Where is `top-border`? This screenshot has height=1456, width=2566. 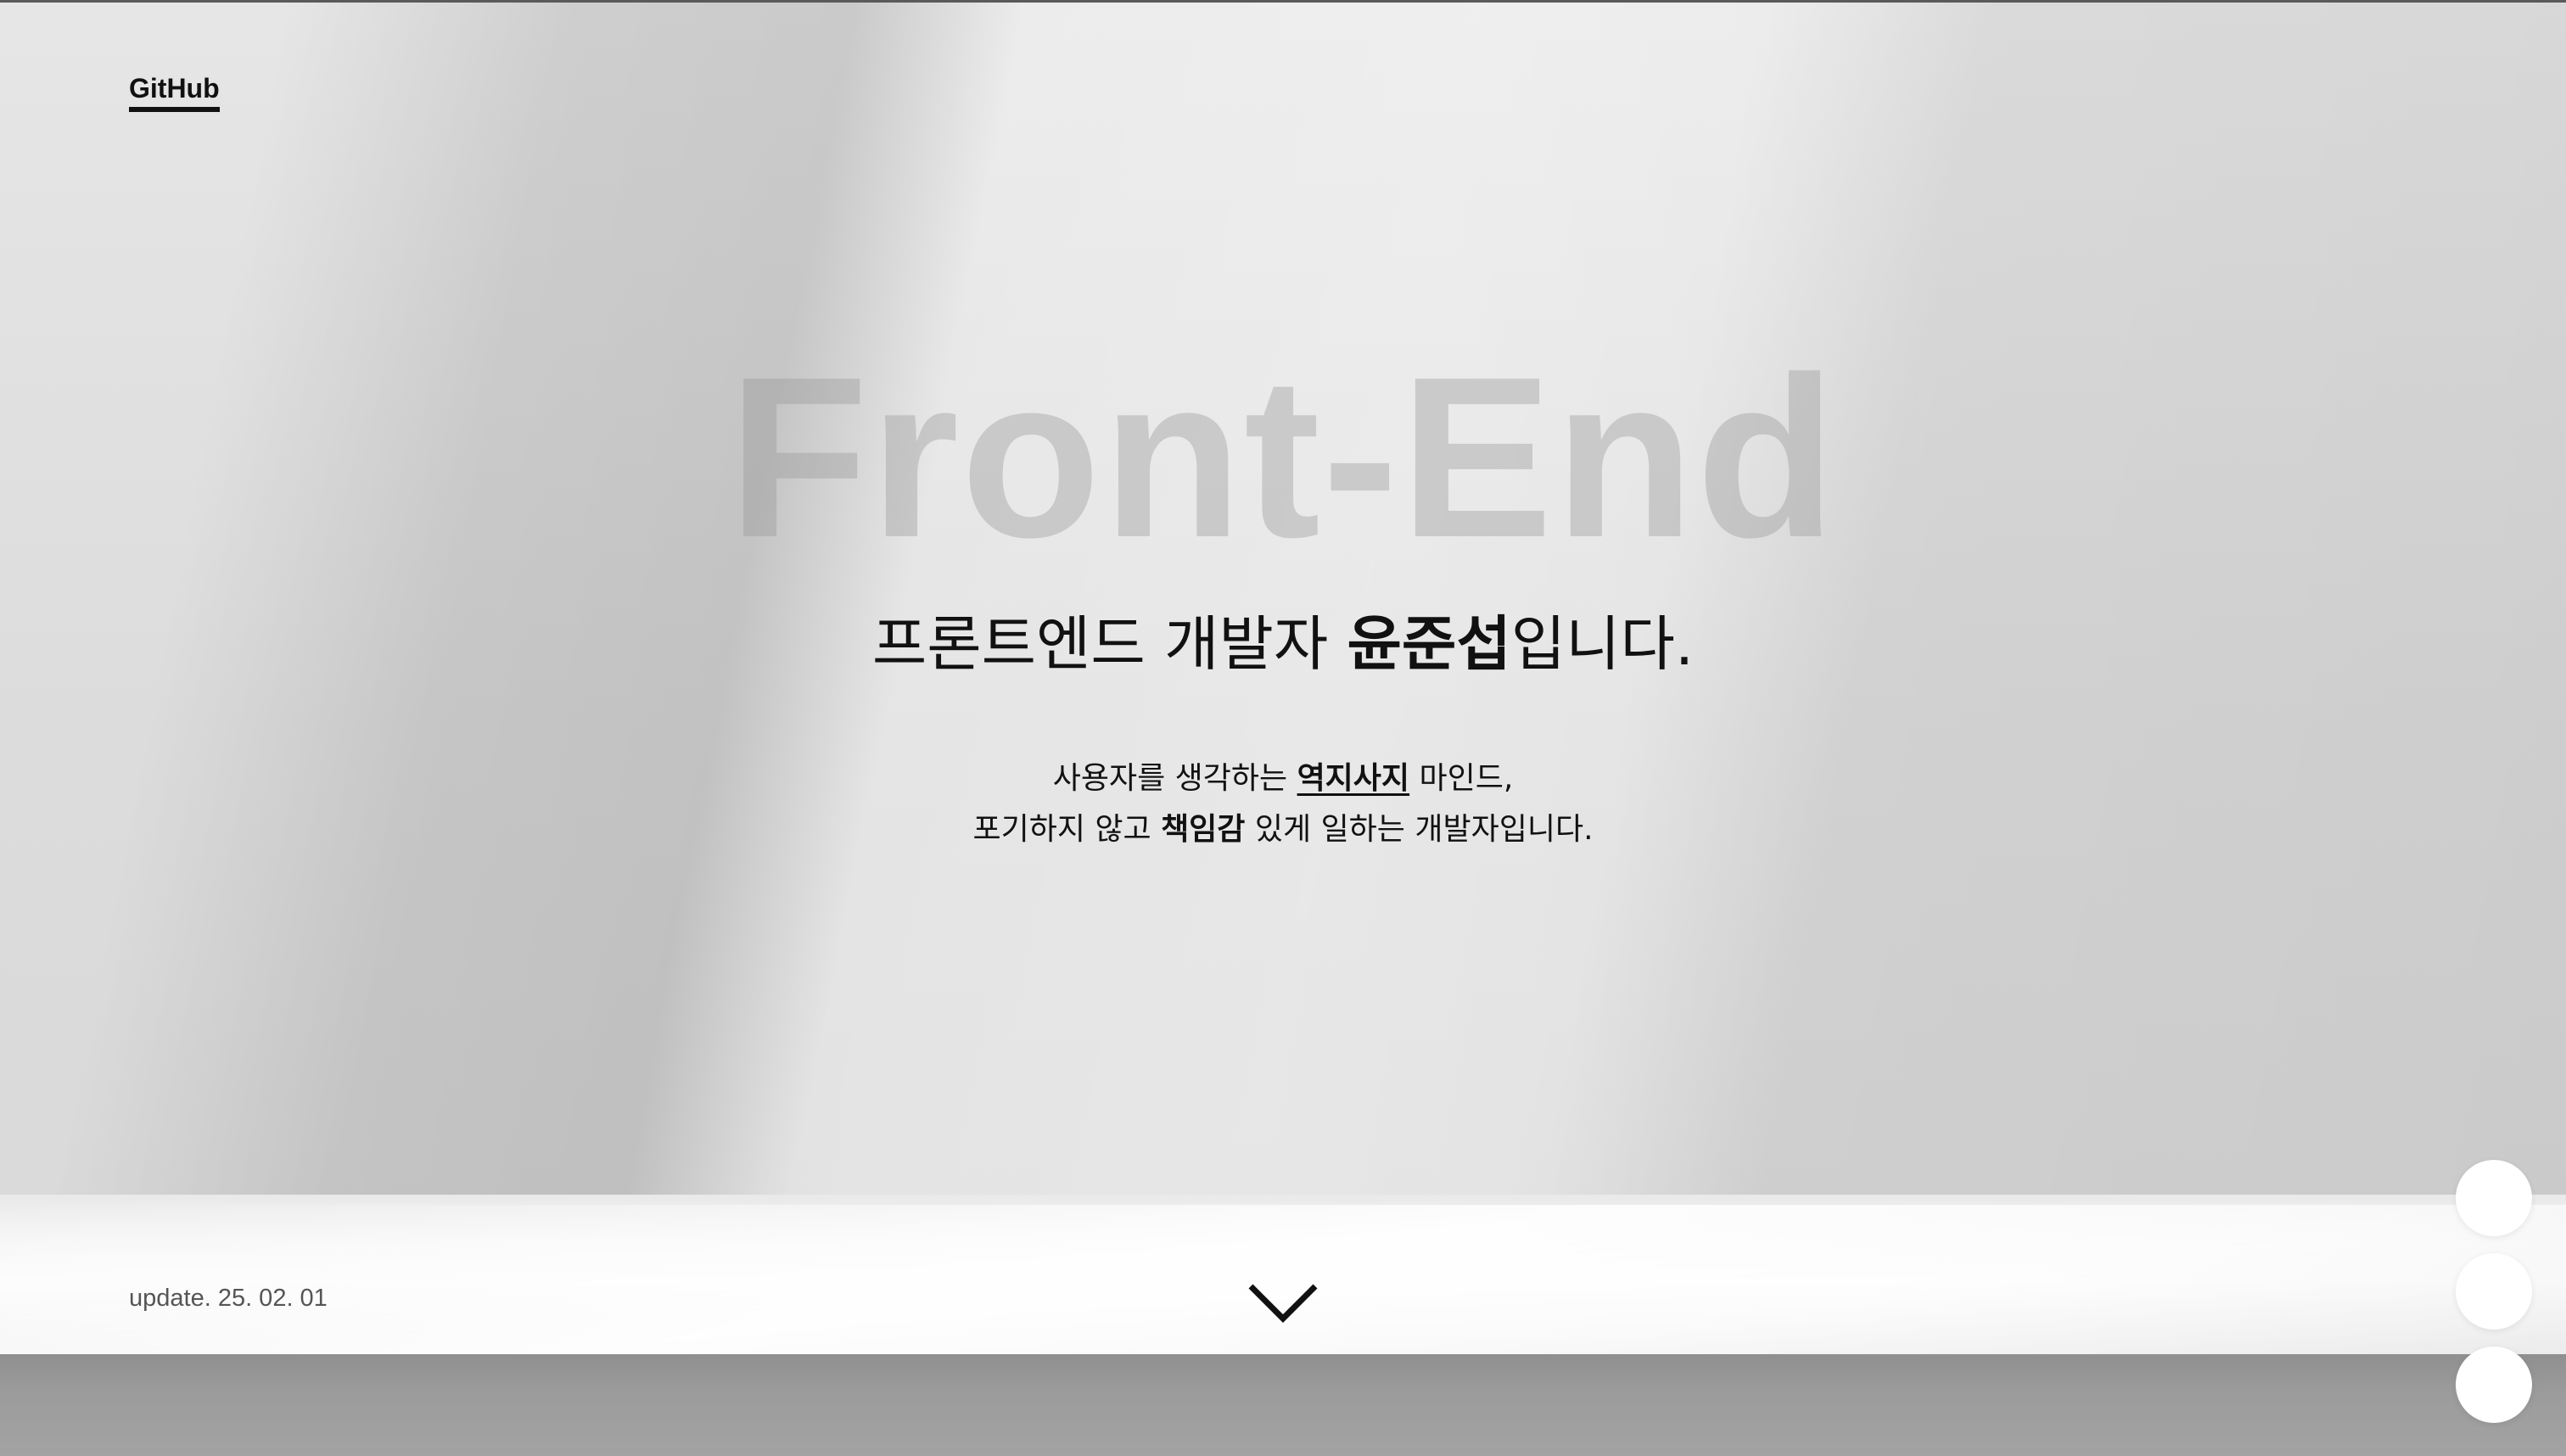 top-border is located at coordinates (1283, 1).